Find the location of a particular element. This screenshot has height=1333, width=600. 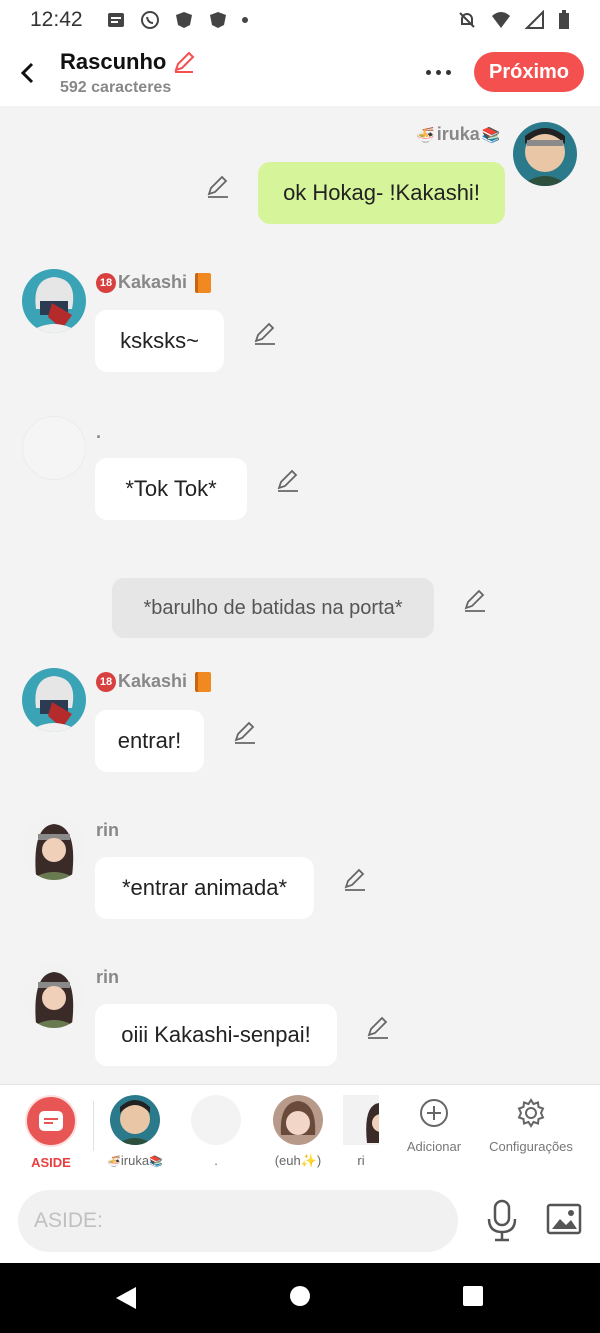

status-bar: 12:42 is located at coordinates (300, 20).